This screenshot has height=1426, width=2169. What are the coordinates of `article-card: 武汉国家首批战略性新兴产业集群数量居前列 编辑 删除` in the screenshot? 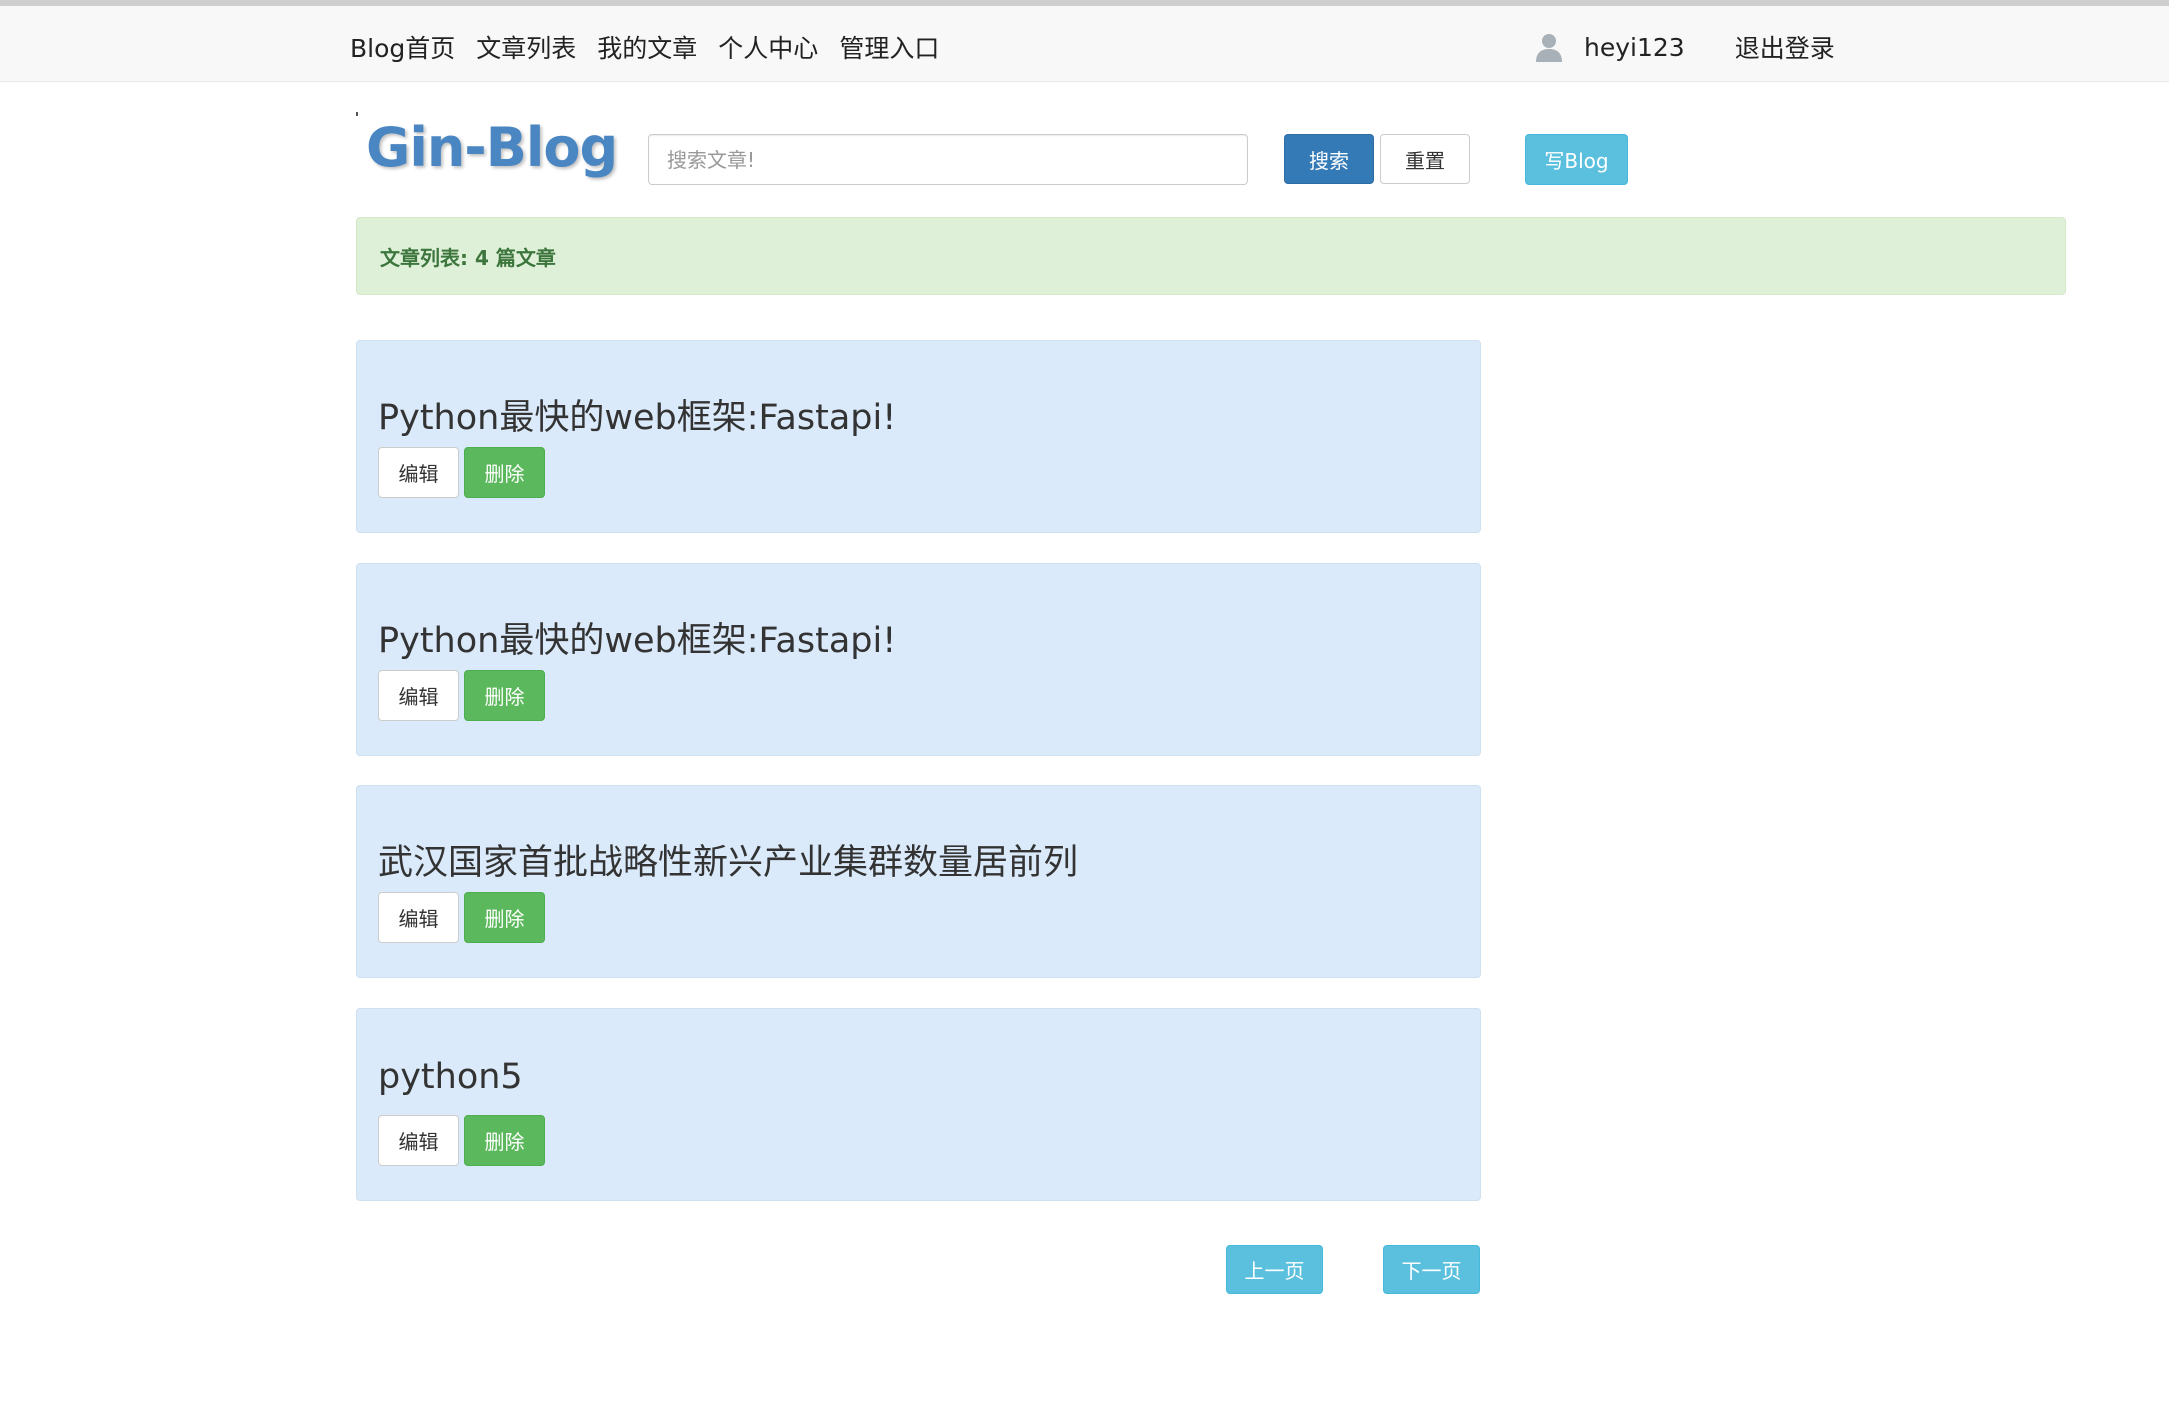 It's located at (918, 881).